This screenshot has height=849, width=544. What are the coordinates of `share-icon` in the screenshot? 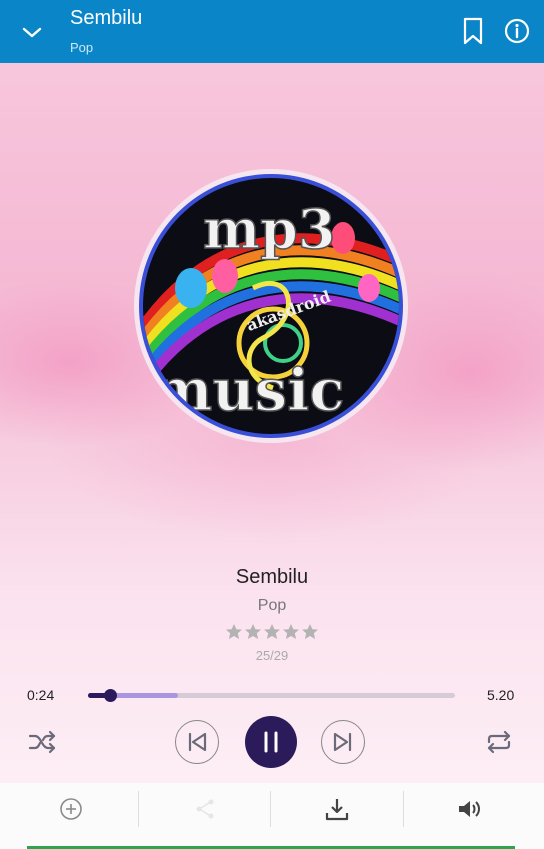 It's located at (205, 809).